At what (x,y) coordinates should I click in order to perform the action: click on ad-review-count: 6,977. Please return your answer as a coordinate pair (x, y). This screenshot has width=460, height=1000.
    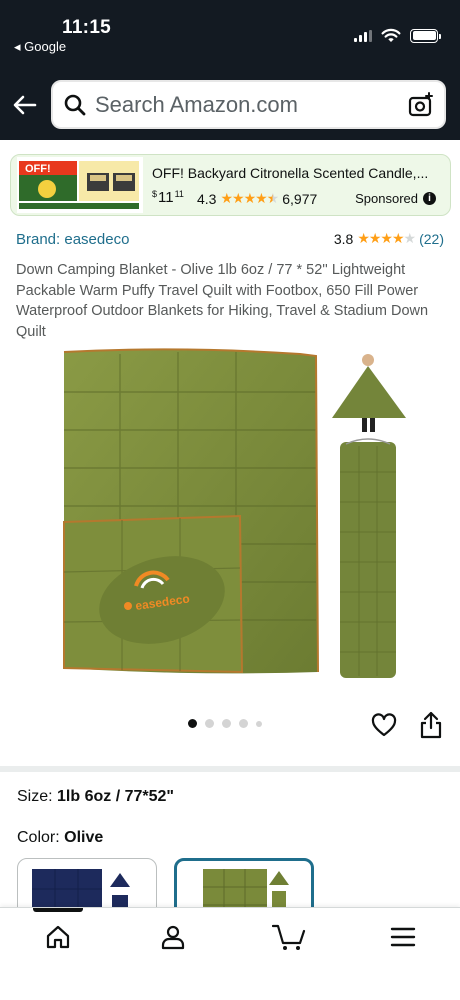
    Looking at the image, I should click on (300, 198).